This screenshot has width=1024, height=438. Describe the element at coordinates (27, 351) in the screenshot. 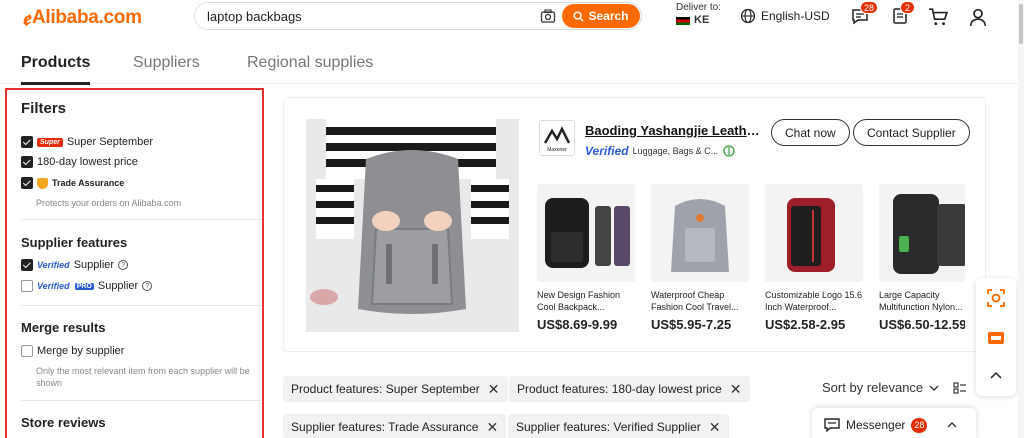

I see `checkbox-merge-by-supplier` at that location.